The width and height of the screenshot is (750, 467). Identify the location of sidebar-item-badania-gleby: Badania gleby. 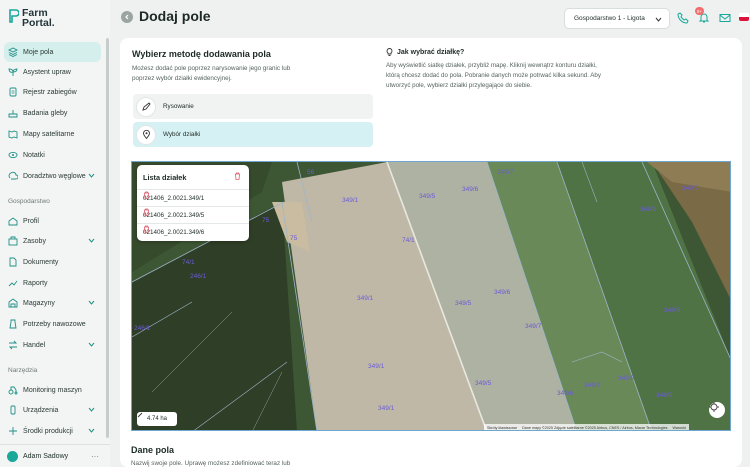
(52, 113).